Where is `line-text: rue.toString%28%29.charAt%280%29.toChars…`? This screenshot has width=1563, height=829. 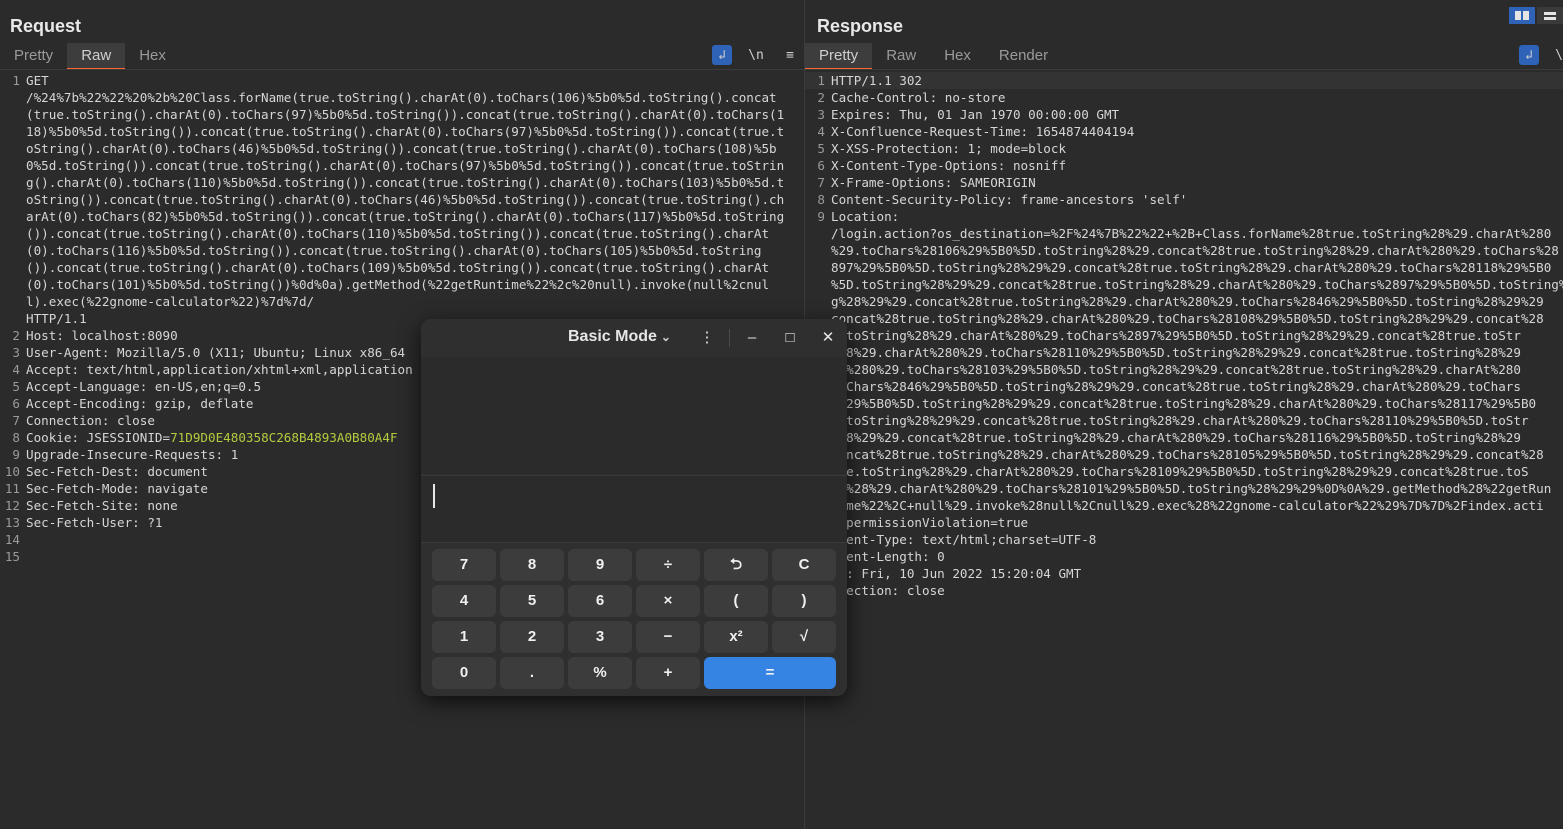
line-text: rue.toString%28%29.charAt%280%29.toChars… is located at coordinates (1180, 471).